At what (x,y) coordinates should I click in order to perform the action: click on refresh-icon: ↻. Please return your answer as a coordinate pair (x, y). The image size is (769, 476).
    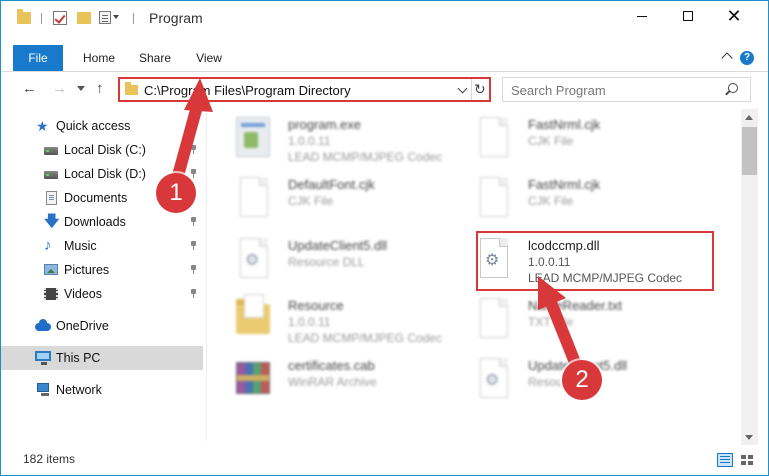
    Looking at the image, I should click on (480, 89).